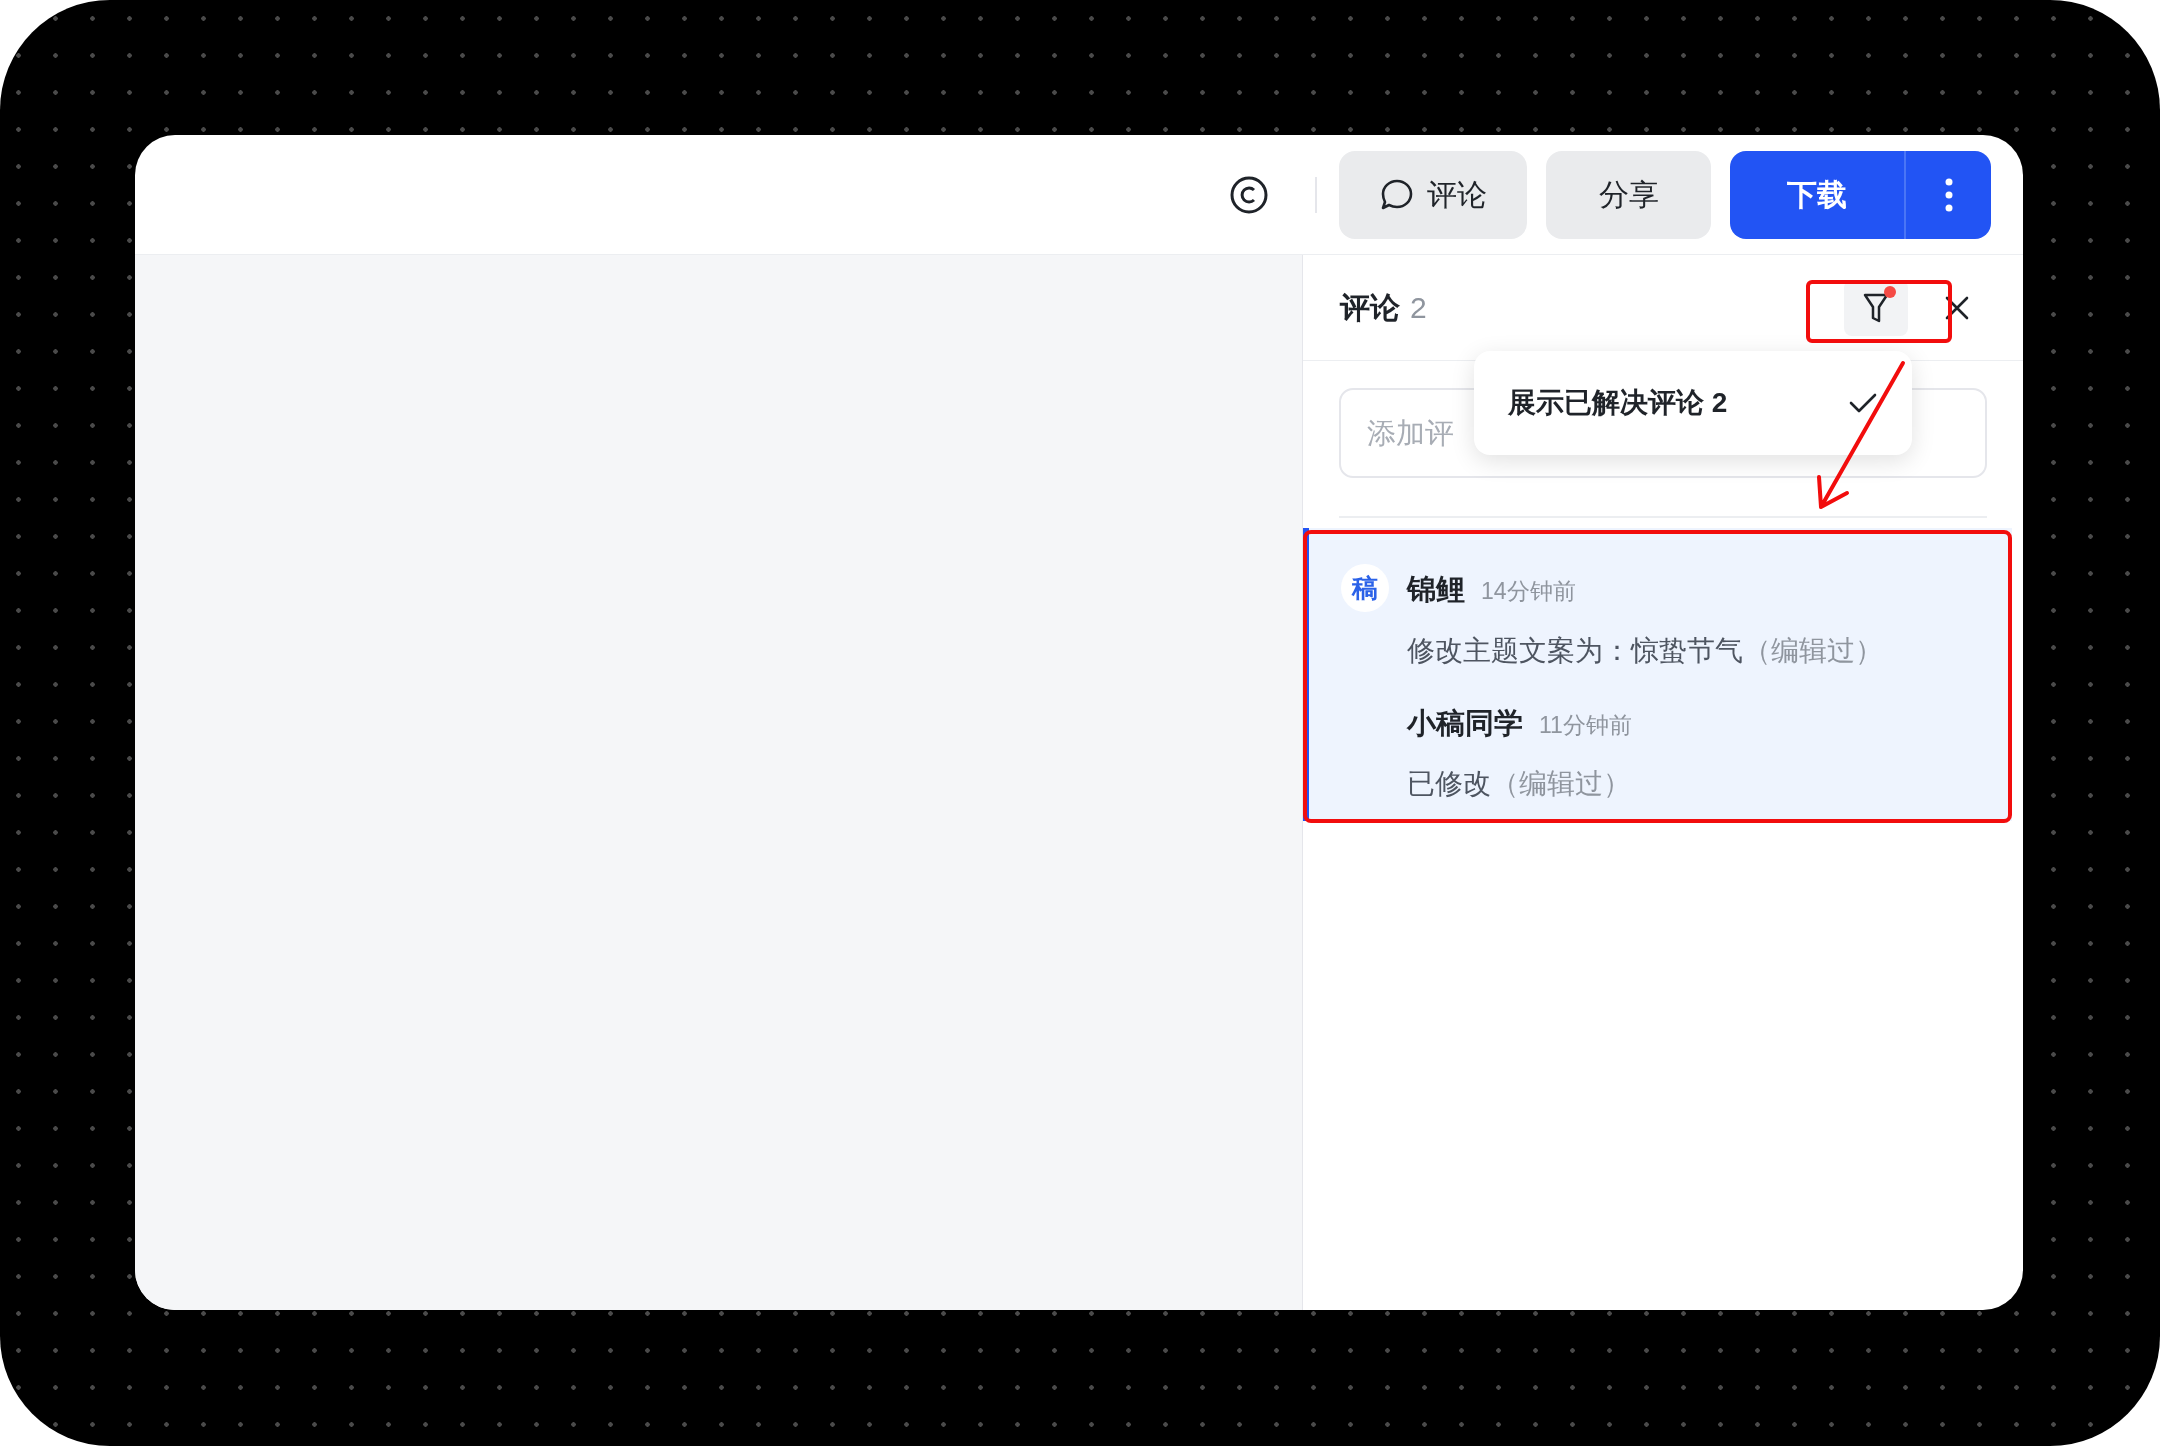  What do you see at coordinates (1433, 194) in the screenshot?
I see `comment-button: 评论` at bounding box center [1433, 194].